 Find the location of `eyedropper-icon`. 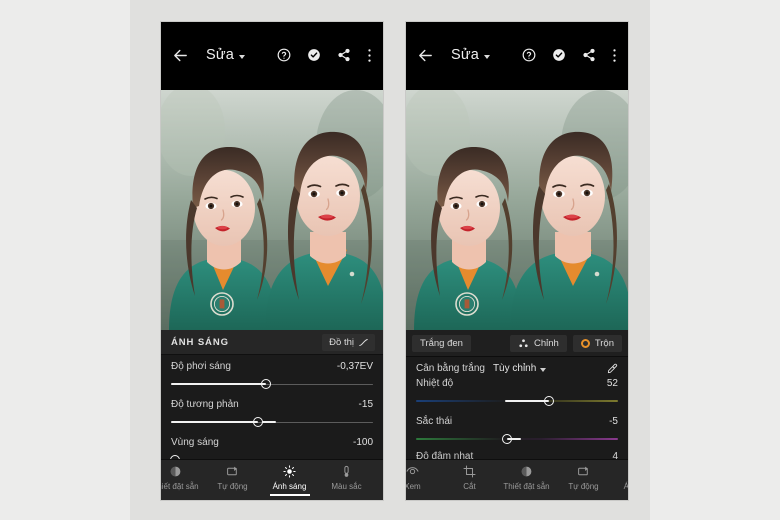

eyedropper-icon is located at coordinates (612, 368).